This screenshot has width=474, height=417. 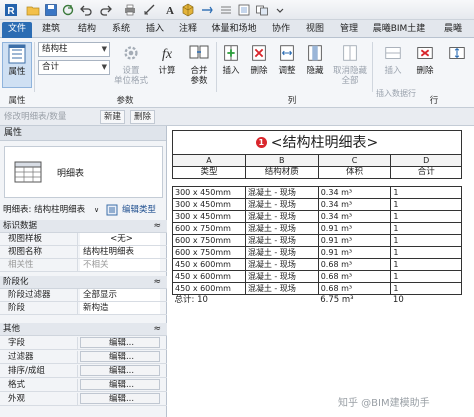 I want to click on section-icon, so click(x=207, y=10).